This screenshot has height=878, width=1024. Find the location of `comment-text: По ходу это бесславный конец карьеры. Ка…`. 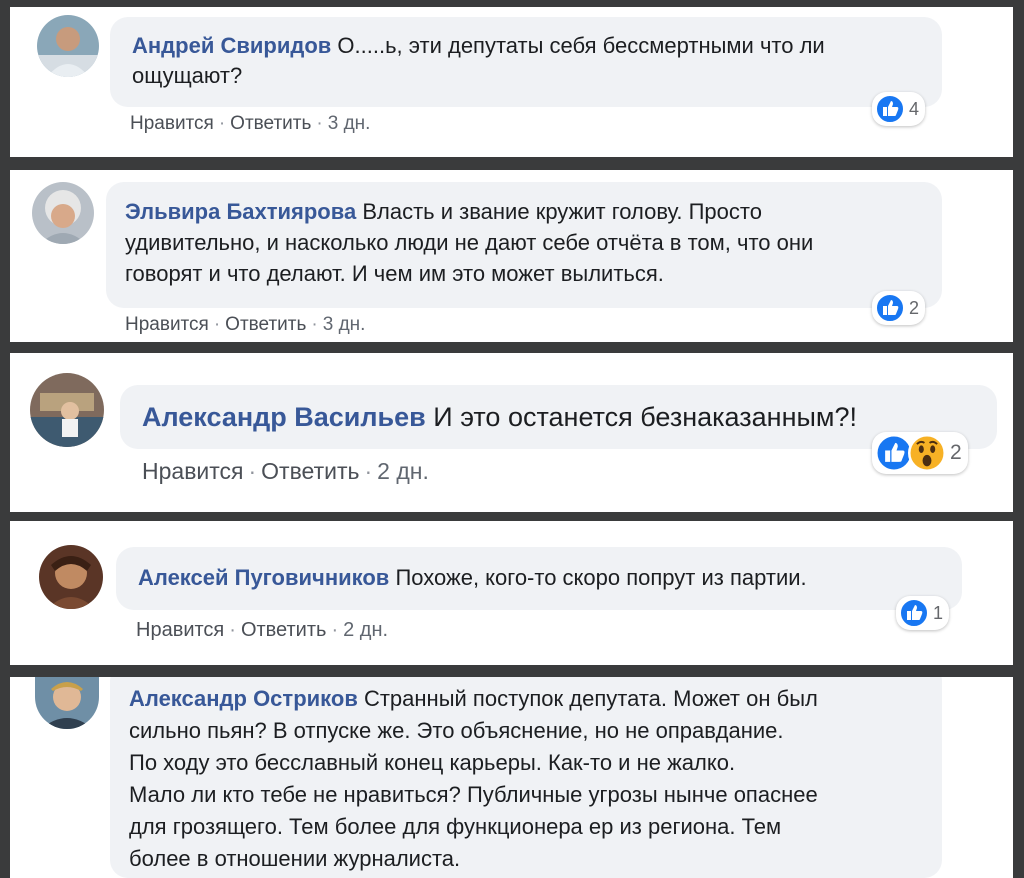

comment-text: По ходу это бесславный конец карьеры. Ка… is located at coordinates (432, 762).